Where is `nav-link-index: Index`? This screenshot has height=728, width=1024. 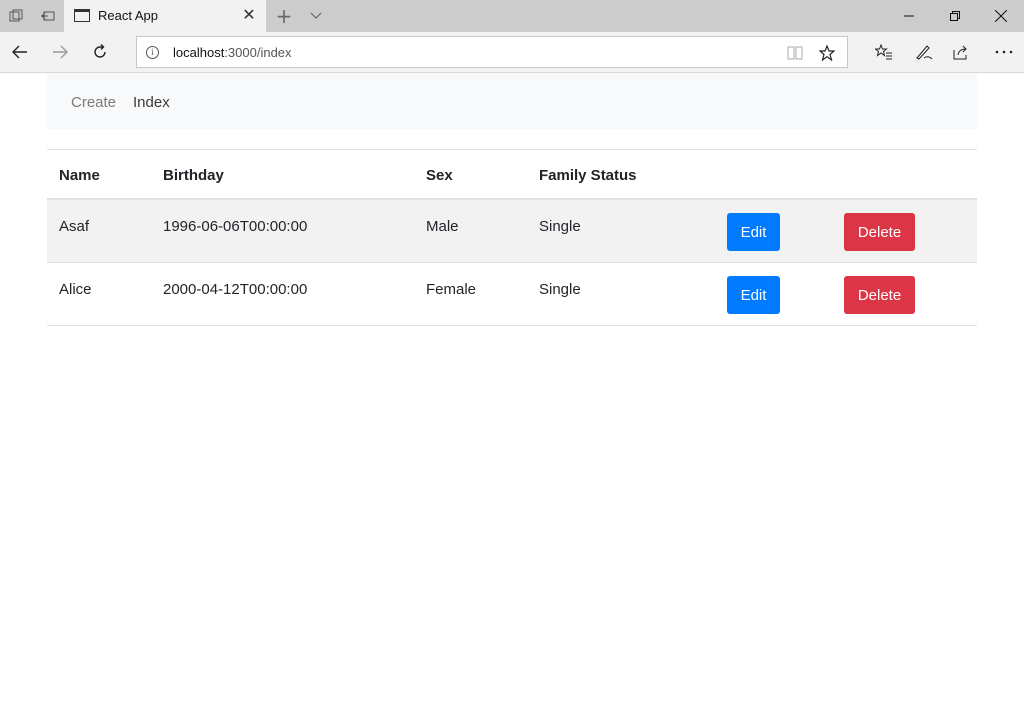 nav-link-index: Index is located at coordinates (151, 102).